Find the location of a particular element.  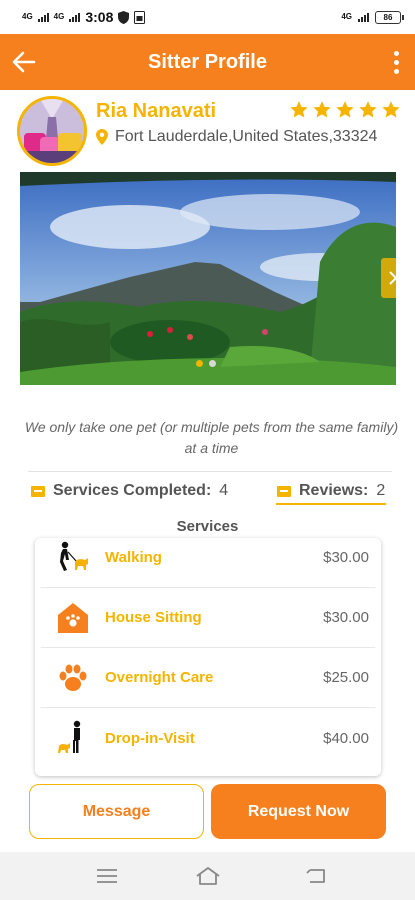

message-button: Message is located at coordinates (116, 811).